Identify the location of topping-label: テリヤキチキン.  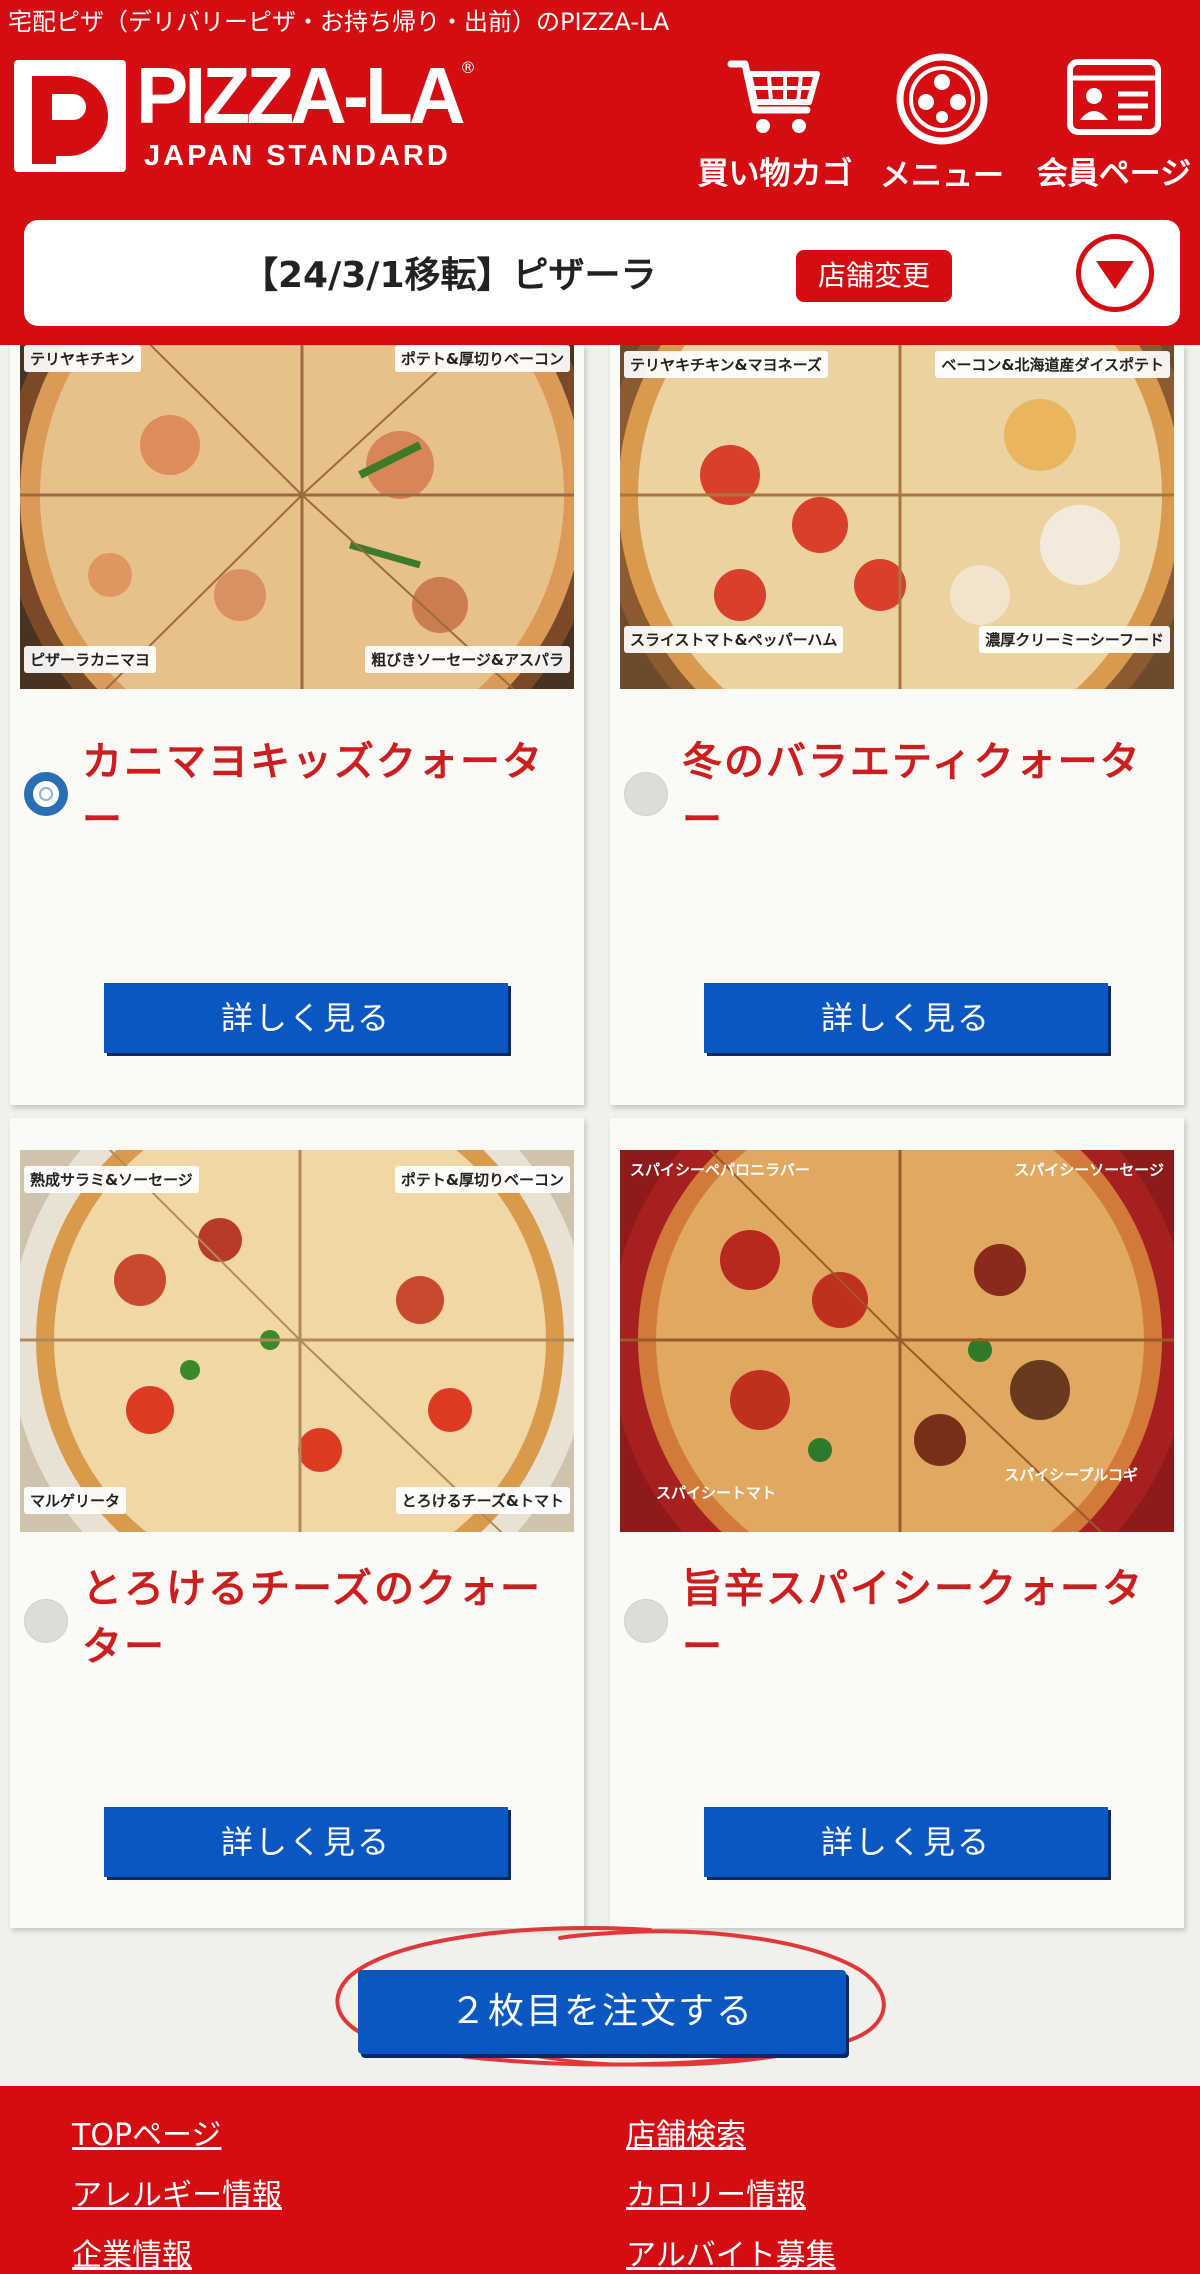
(82, 358).